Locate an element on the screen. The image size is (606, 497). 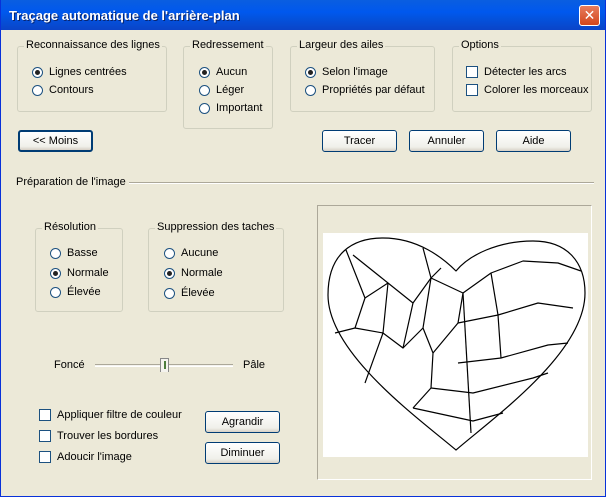
radio-label: Contours is located at coordinates (71, 90).